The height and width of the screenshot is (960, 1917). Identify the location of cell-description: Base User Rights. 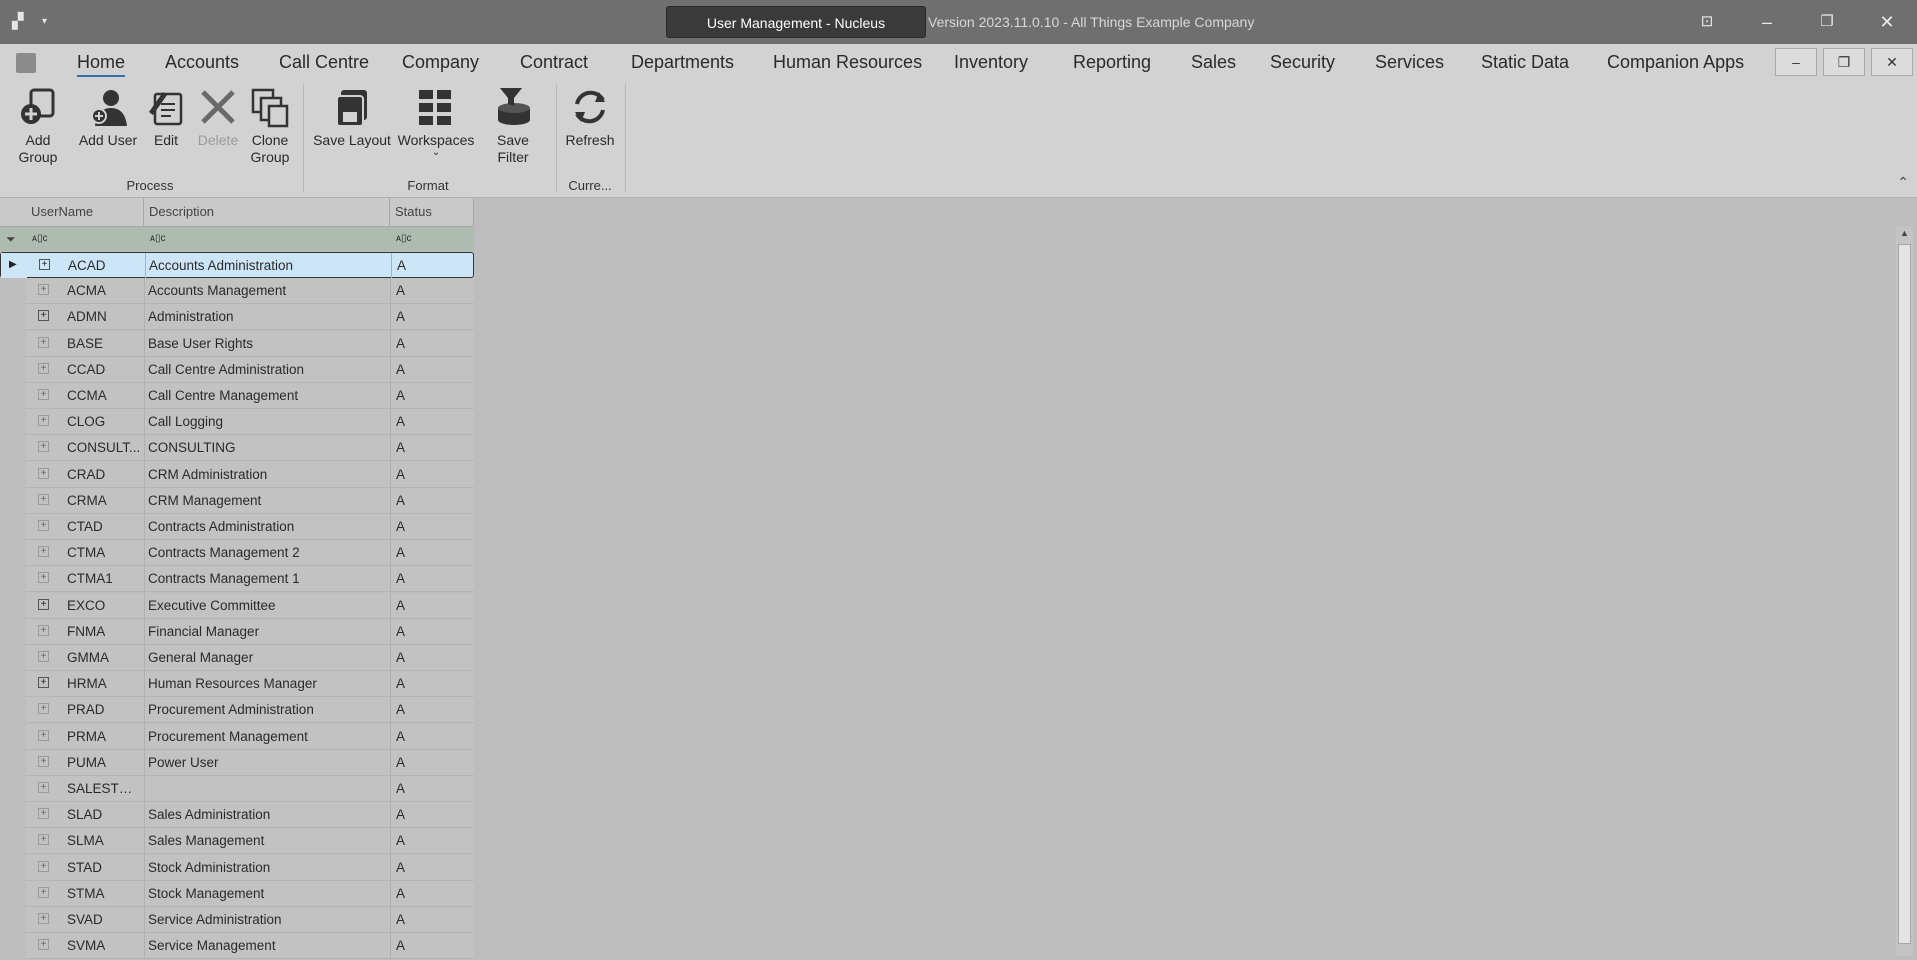
(268, 344).